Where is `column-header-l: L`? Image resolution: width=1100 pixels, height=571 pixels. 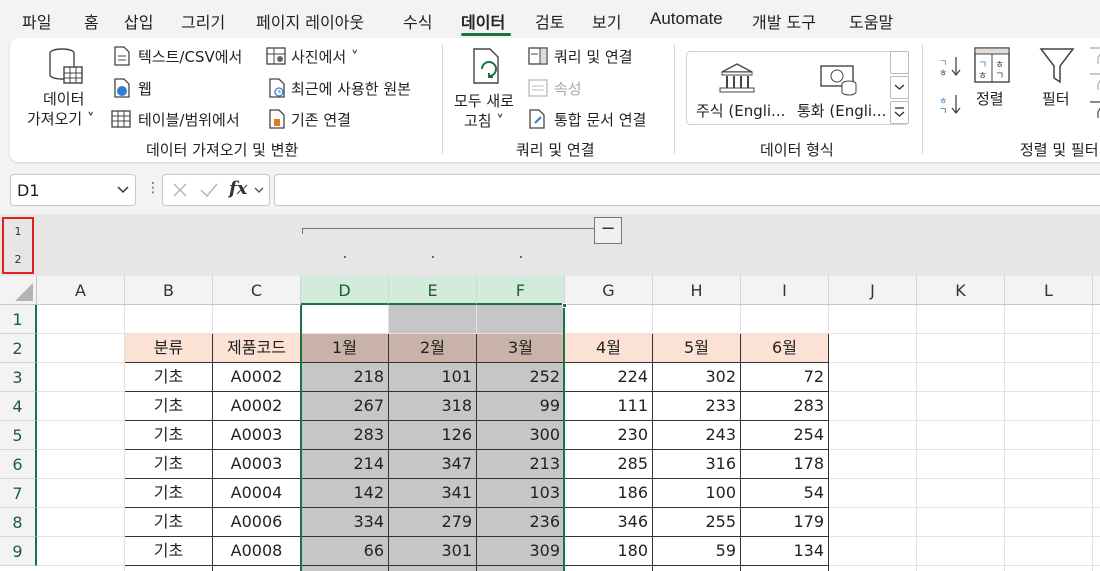 column-header-l: L is located at coordinates (1049, 290).